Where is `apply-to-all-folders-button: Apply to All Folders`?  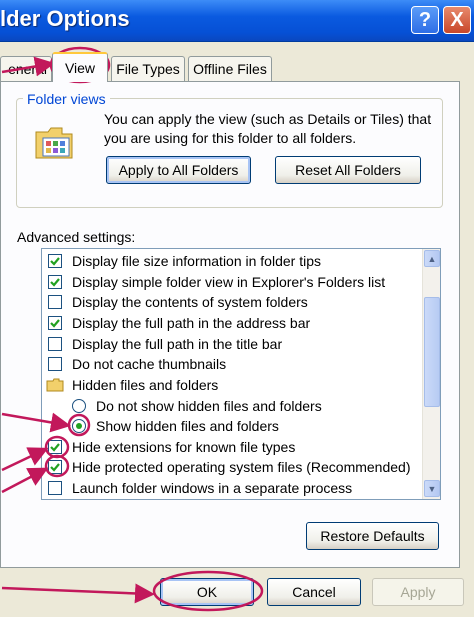 apply-to-all-folders-button: Apply to All Folders is located at coordinates (178, 170).